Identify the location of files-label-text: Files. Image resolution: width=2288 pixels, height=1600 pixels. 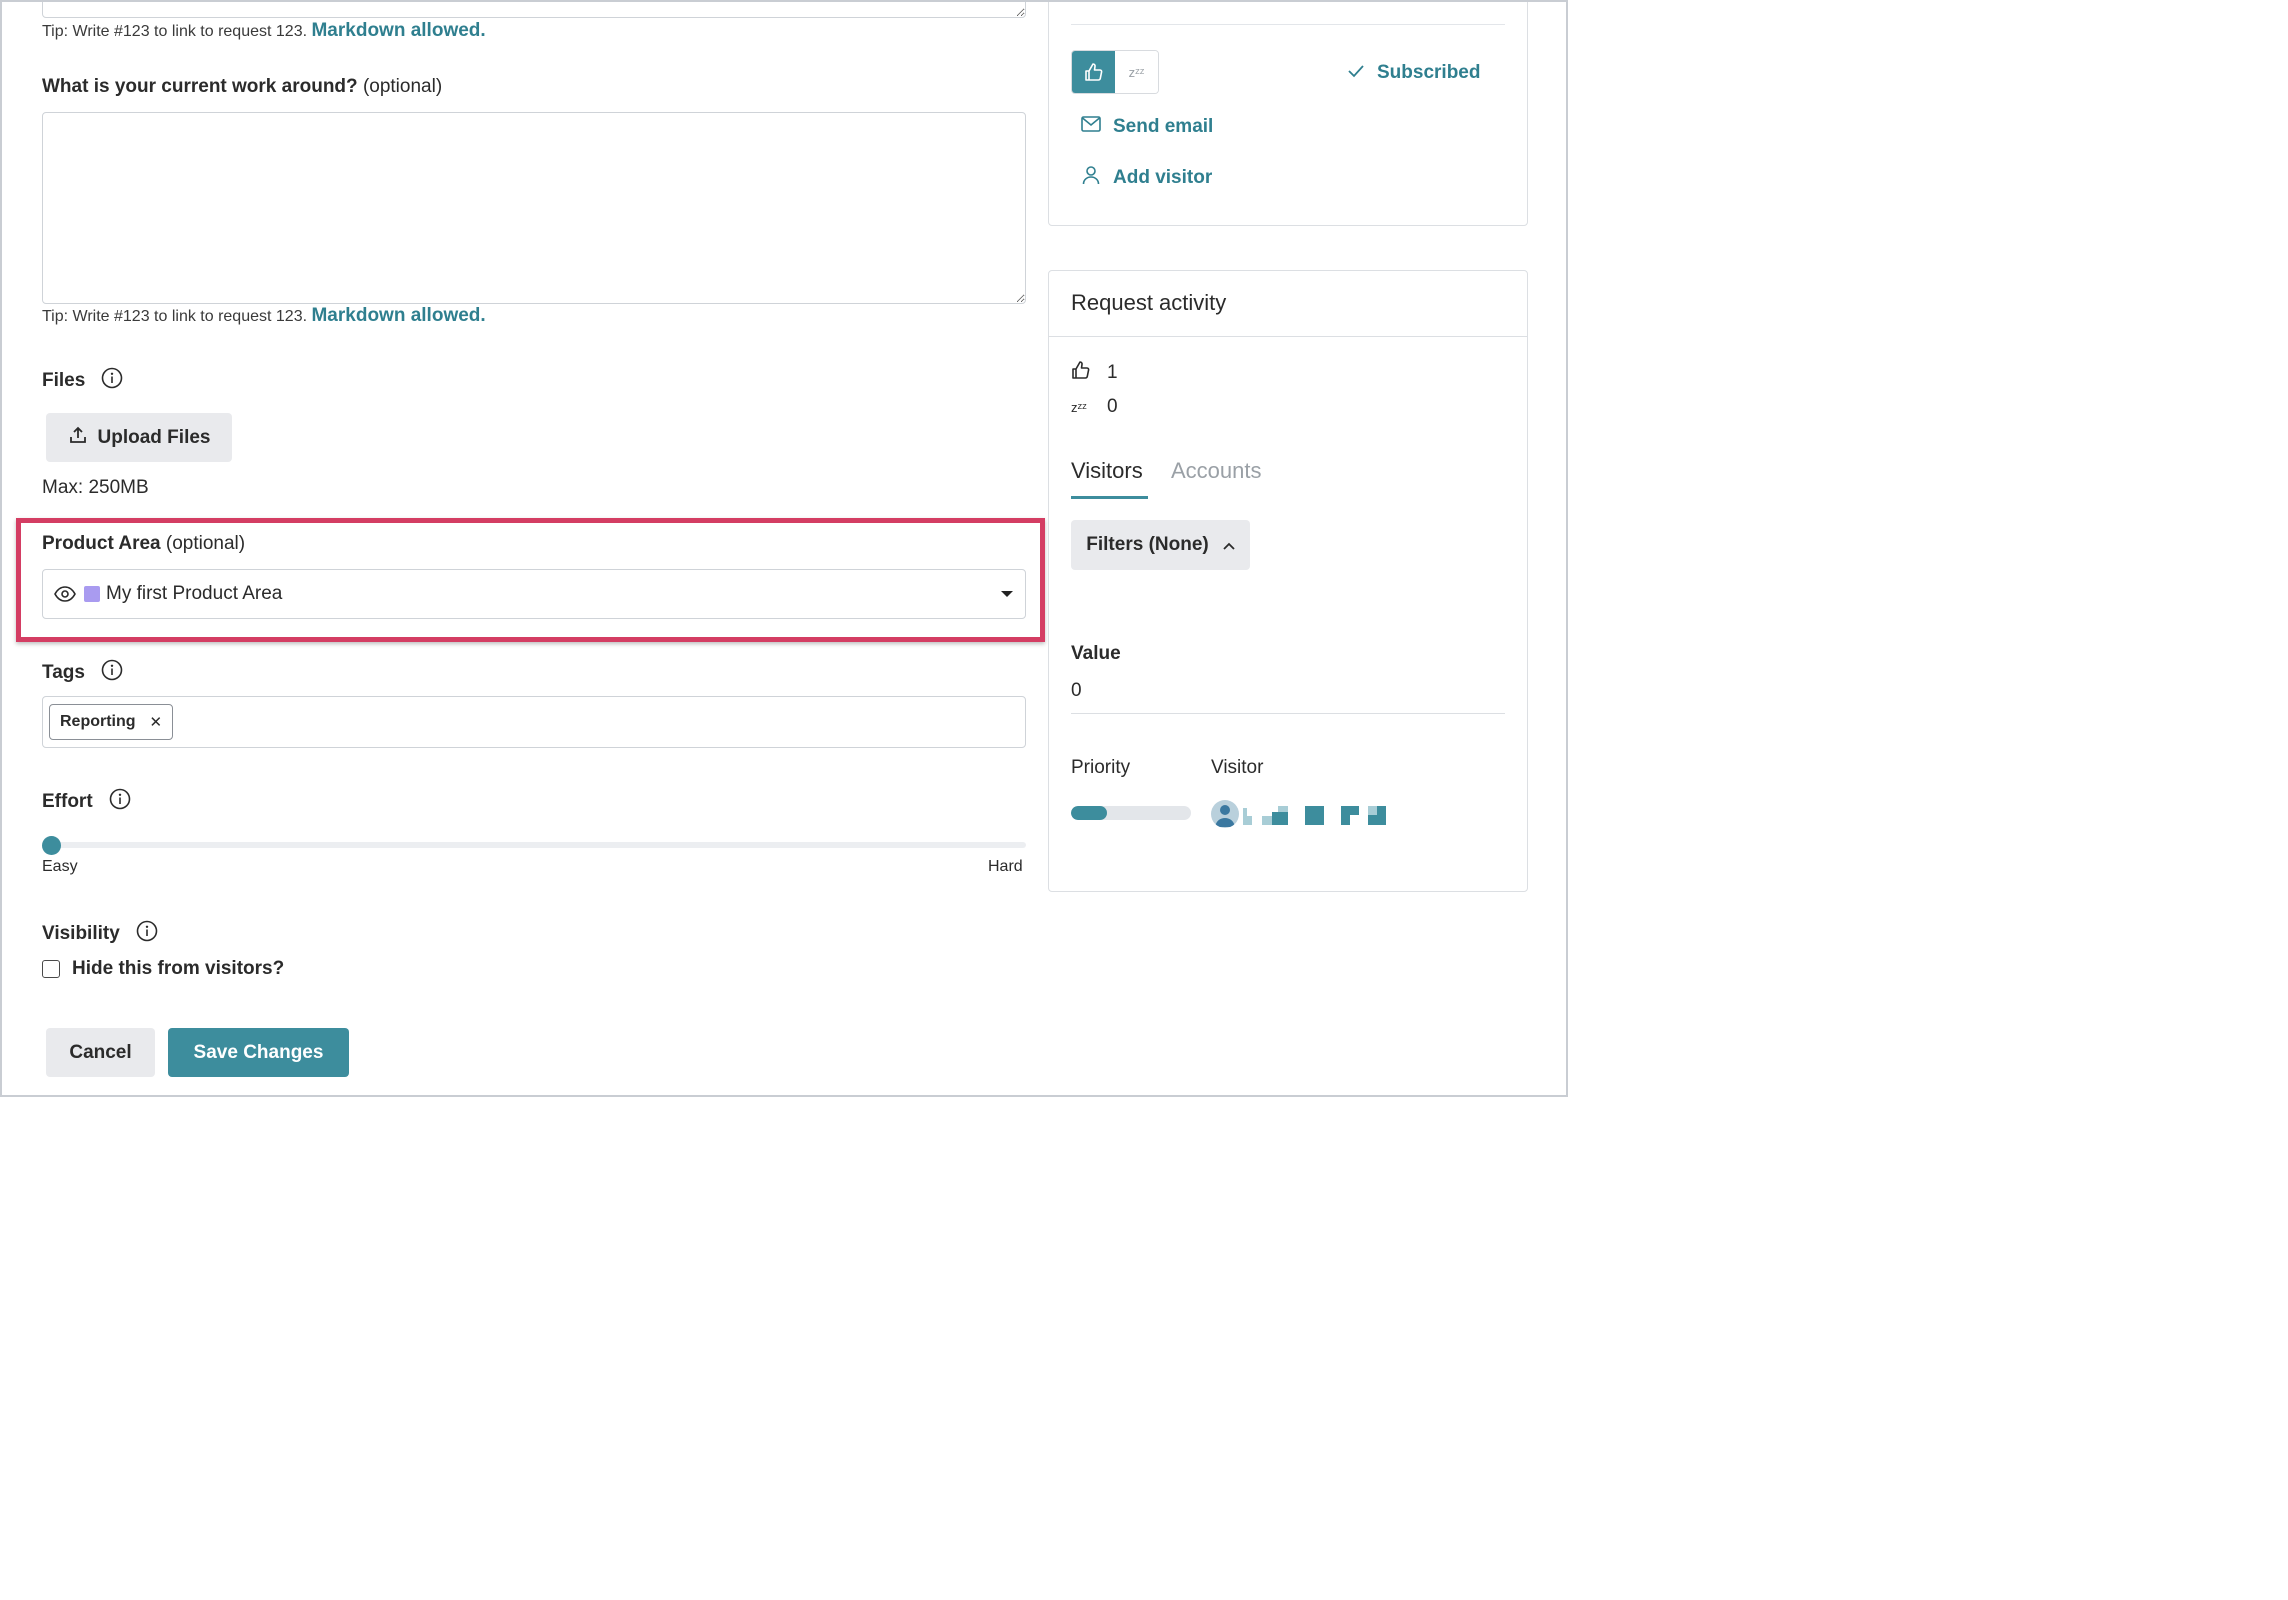
(64, 380).